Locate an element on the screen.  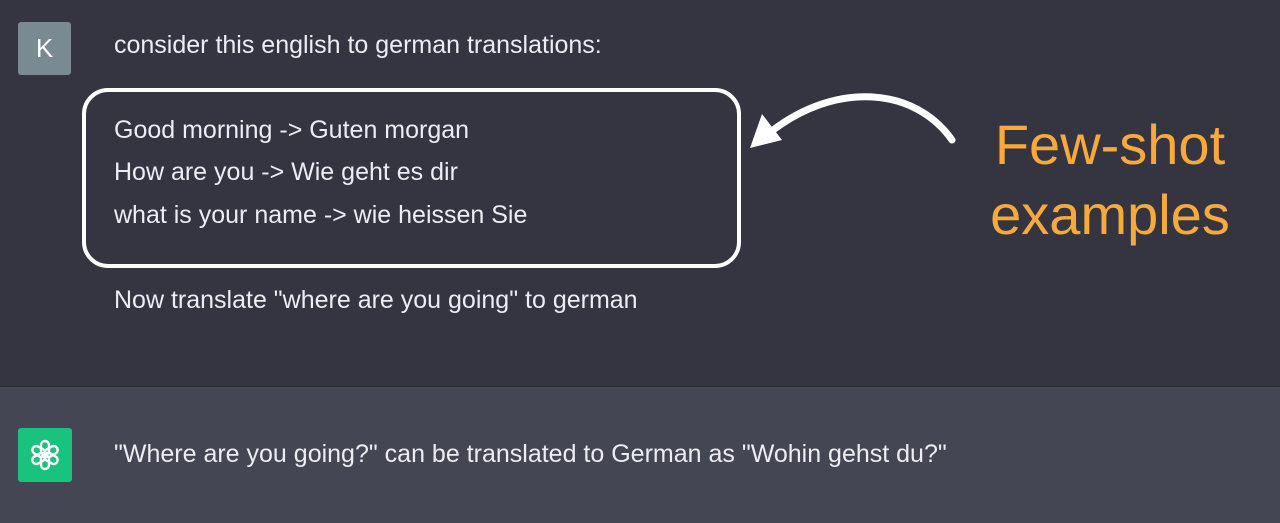
openai-logo-icon is located at coordinates (45, 455).